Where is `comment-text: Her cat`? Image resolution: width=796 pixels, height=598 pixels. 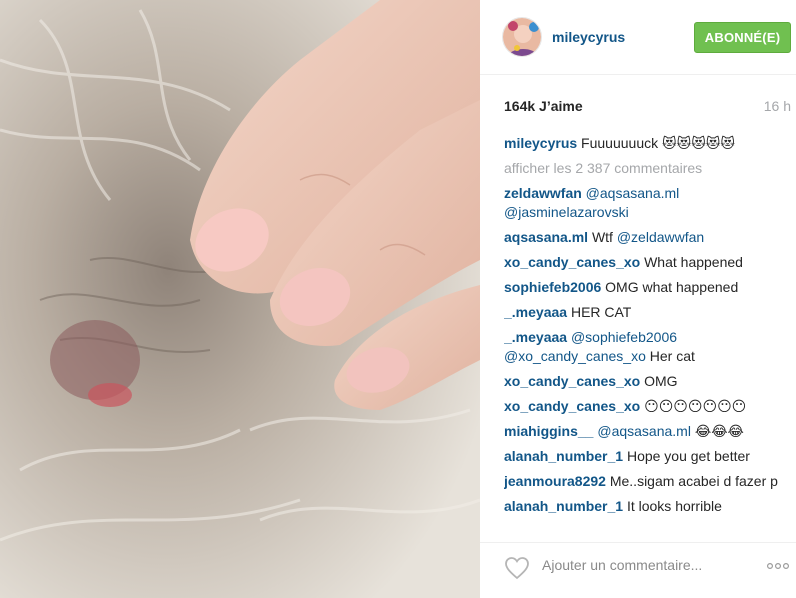 comment-text: Her cat is located at coordinates (670, 356).